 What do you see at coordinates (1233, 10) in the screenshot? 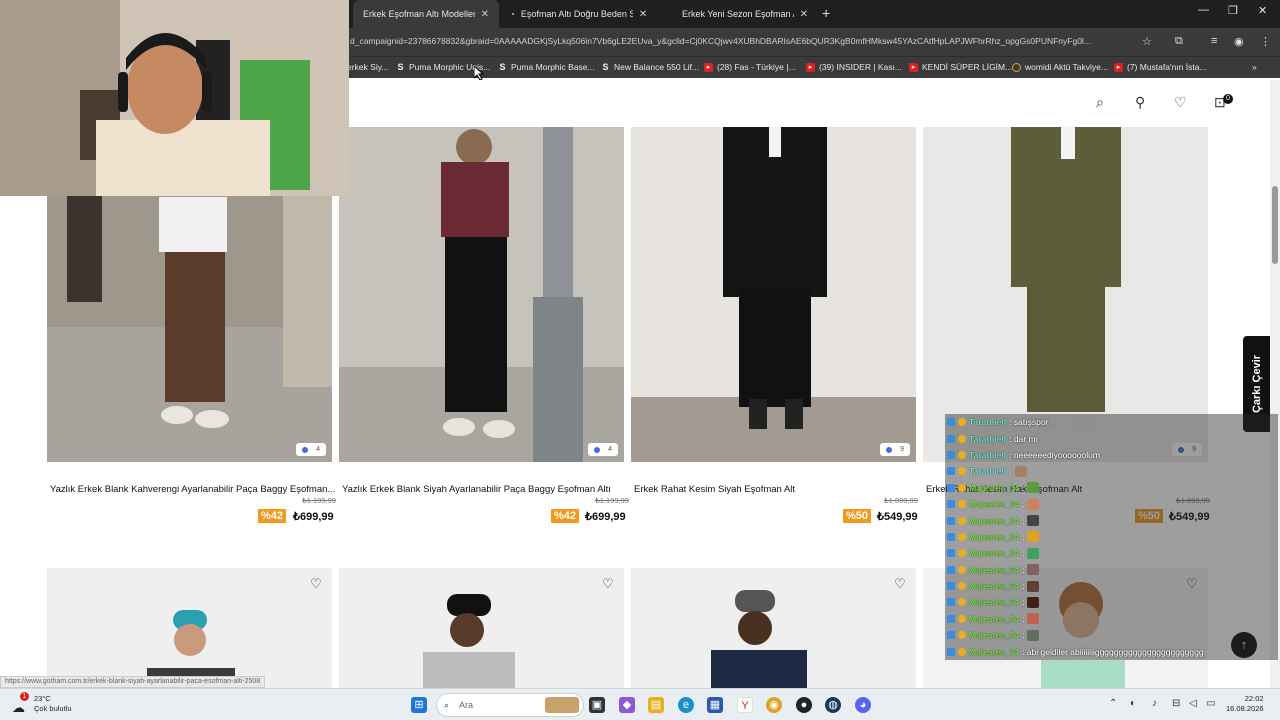
I see `maximize-icon: ❐` at bounding box center [1233, 10].